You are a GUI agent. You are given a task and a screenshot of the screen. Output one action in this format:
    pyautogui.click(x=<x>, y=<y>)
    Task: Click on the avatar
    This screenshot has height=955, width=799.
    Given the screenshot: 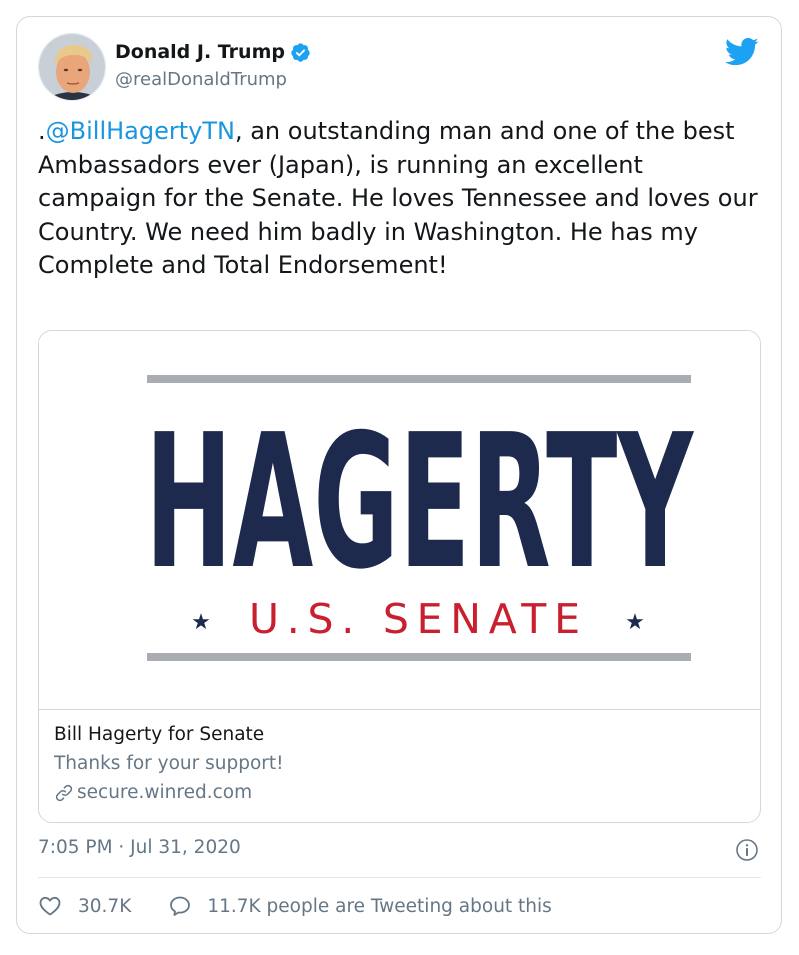 What is the action you would take?
    pyautogui.click(x=72, y=67)
    